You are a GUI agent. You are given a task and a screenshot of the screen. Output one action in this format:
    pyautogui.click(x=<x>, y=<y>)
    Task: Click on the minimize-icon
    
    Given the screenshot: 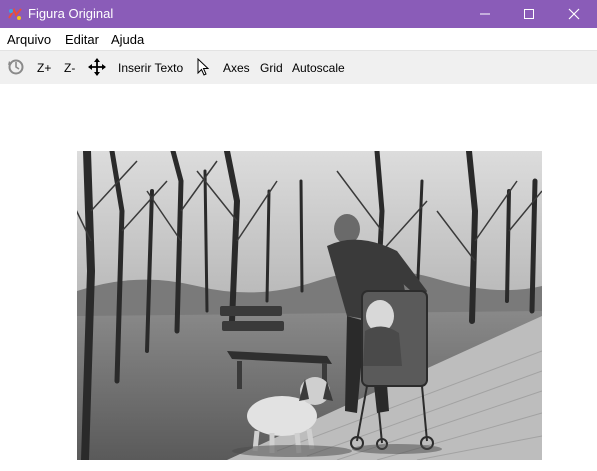 What is the action you would take?
    pyautogui.click(x=485, y=14)
    